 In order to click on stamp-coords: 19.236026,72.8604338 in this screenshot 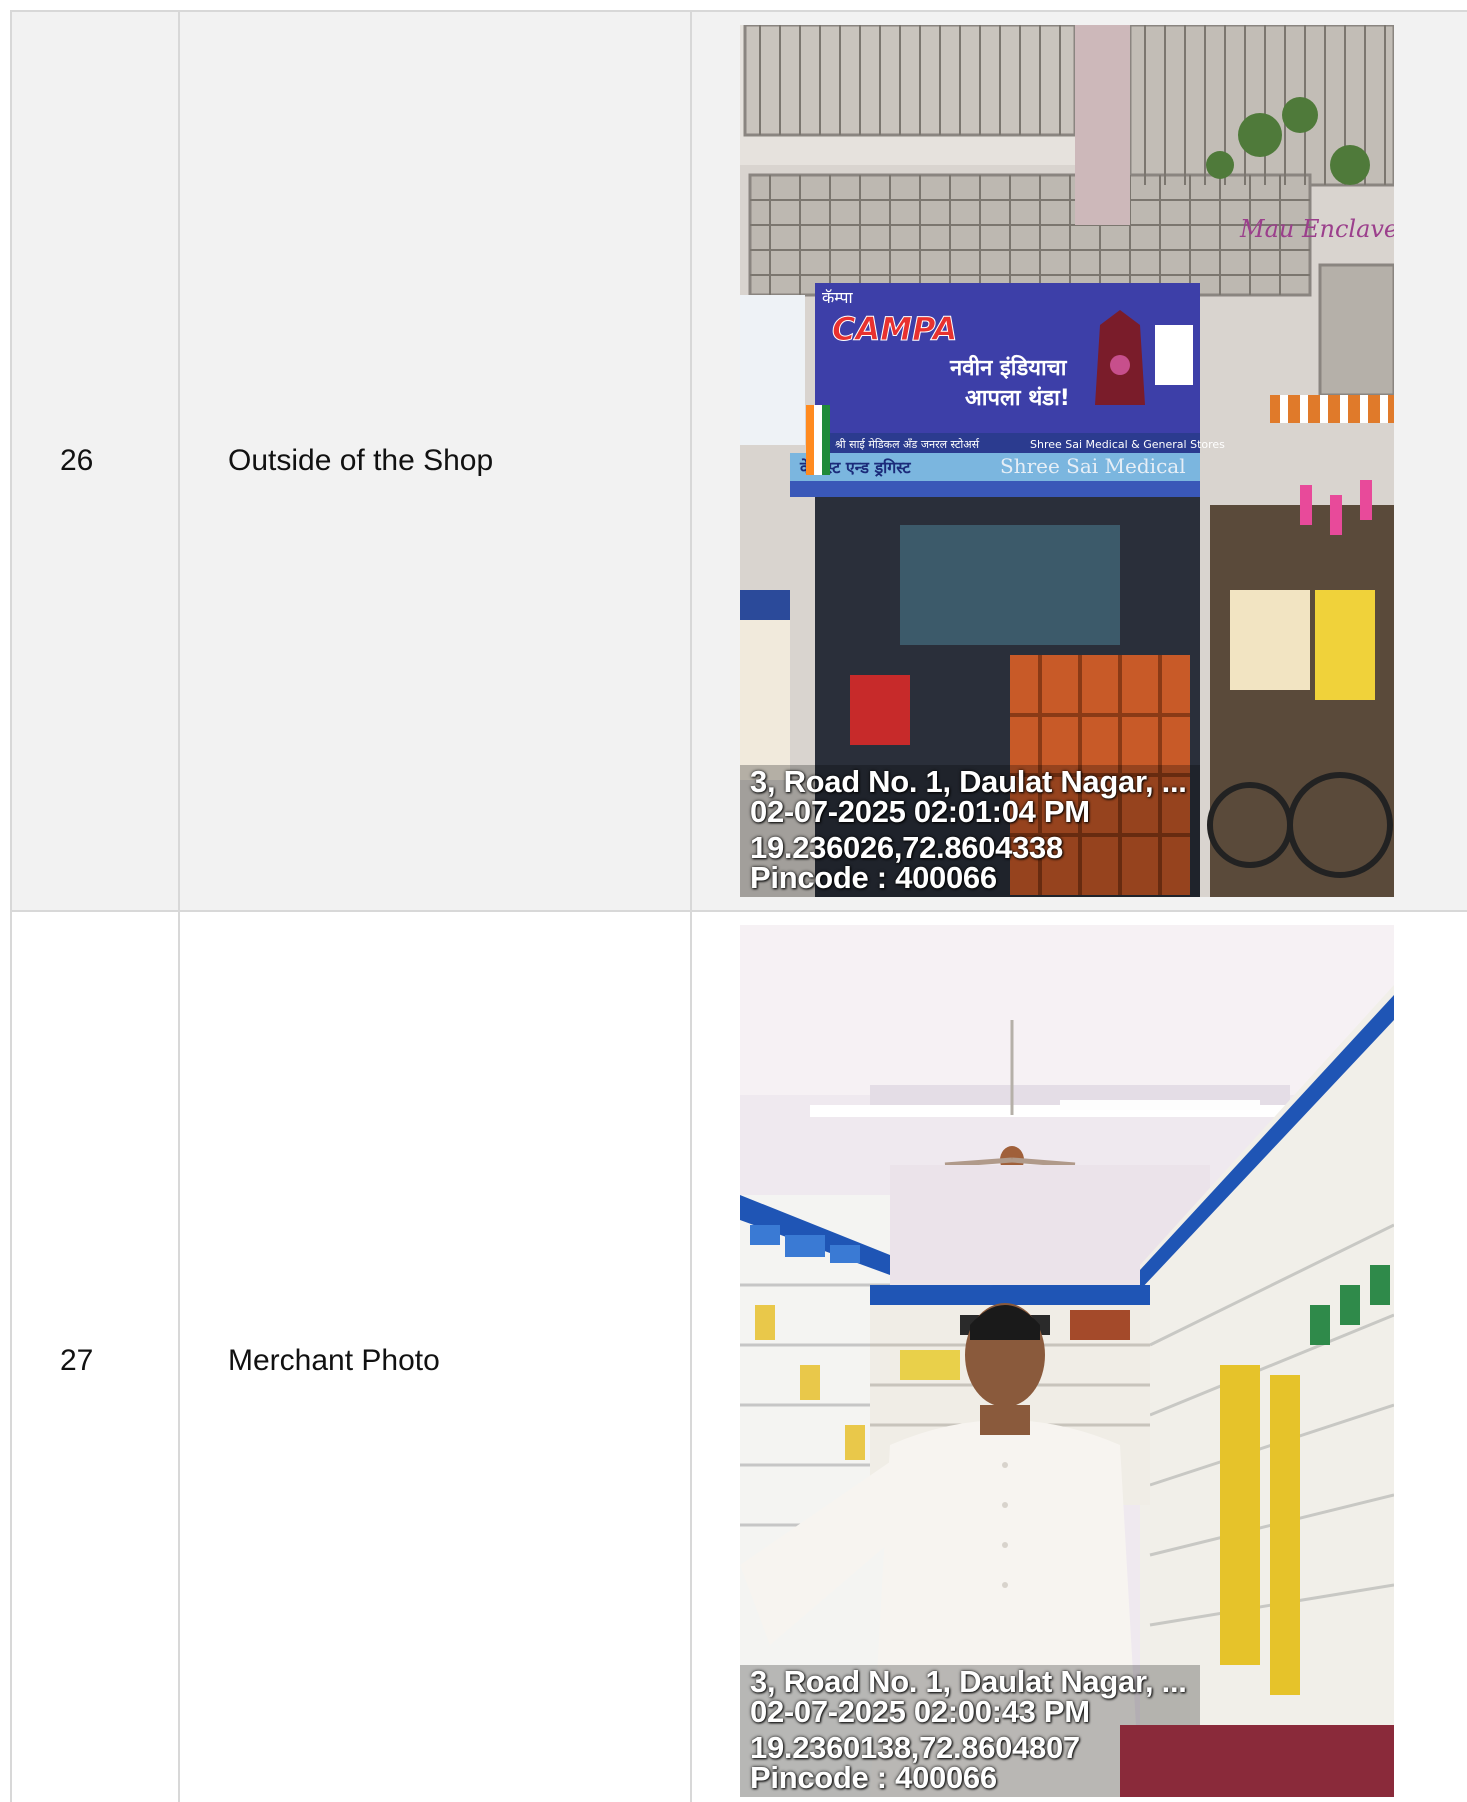, I will do `click(906, 847)`.